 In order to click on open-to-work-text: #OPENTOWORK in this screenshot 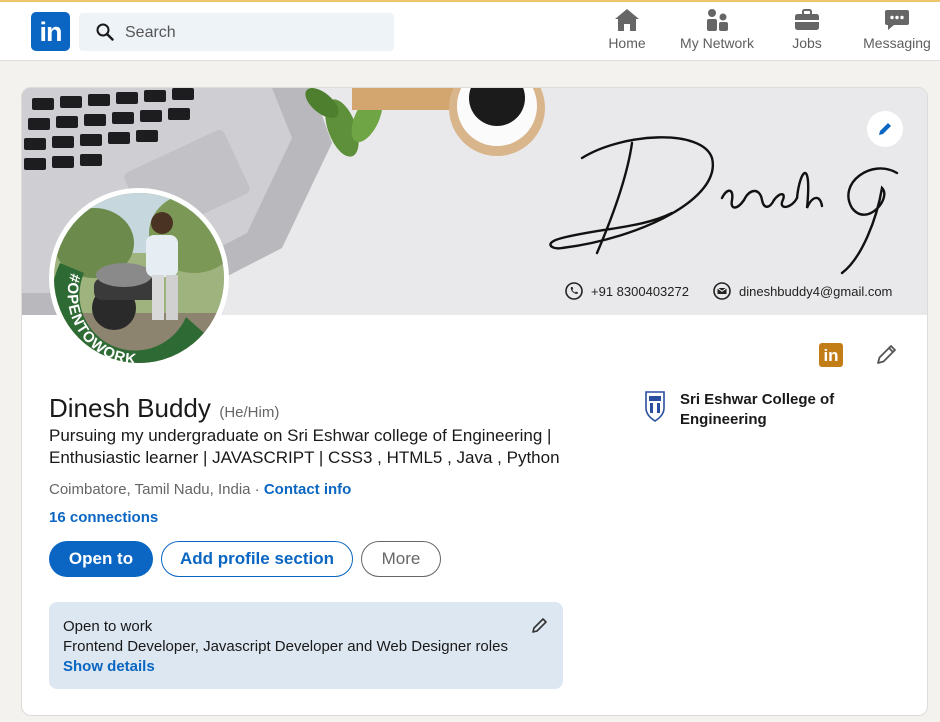, I will do `click(99, 320)`.